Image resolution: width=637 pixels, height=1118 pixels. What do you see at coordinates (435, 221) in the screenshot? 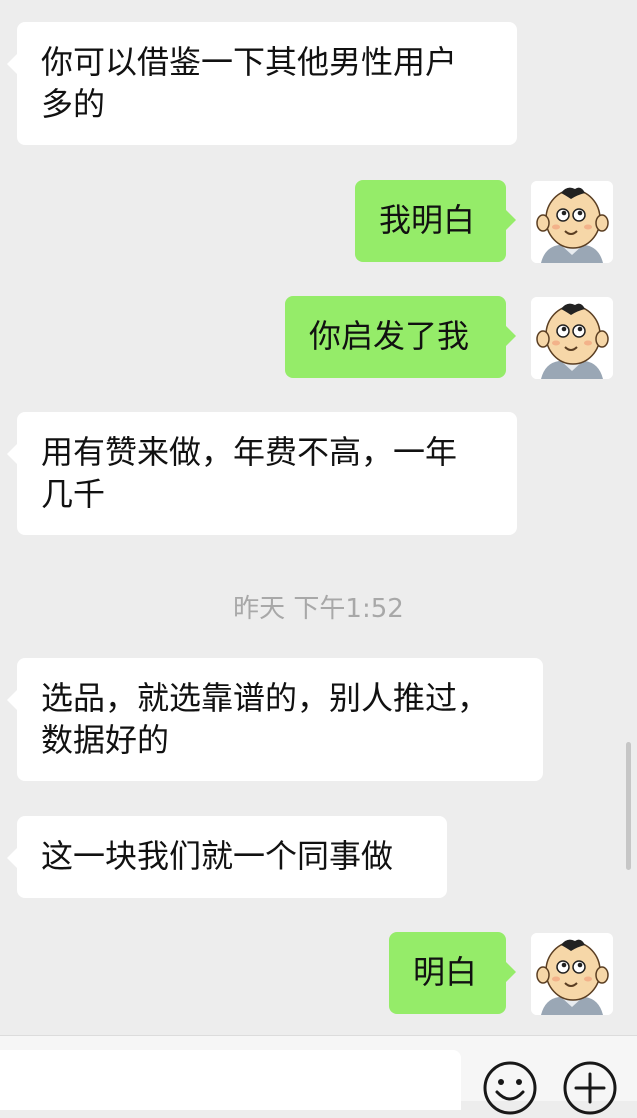
I see `message-bubble-outgoing: 我明白` at bounding box center [435, 221].